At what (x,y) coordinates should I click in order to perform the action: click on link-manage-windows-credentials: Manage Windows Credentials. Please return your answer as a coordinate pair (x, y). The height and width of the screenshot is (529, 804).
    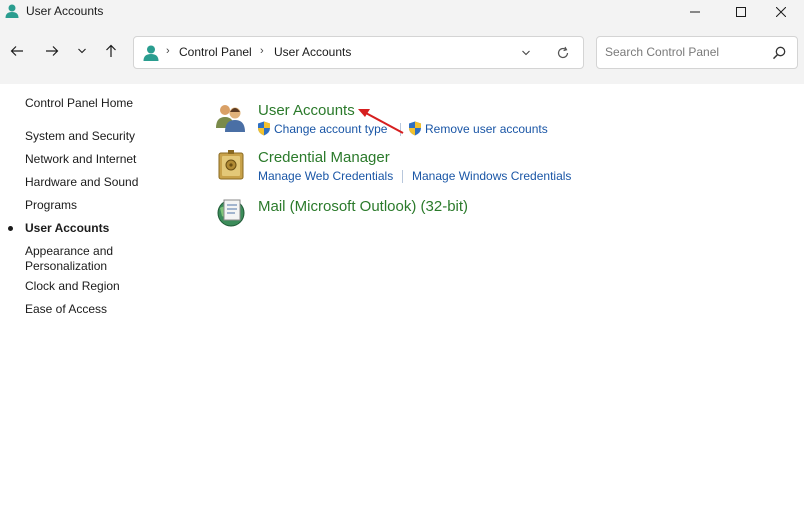
    Looking at the image, I should click on (491, 176).